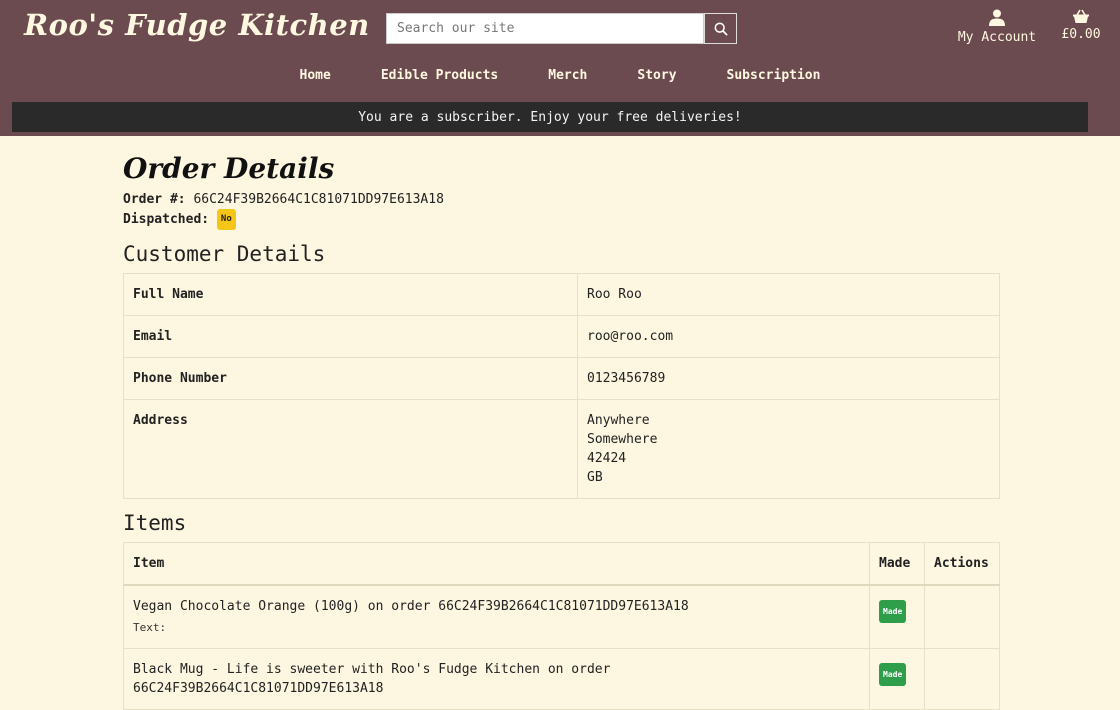 This screenshot has width=1120, height=710. What do you see at coordinates (788, 378) in the screenshot?
I see `phone-value: 0123456789` at bounding box center [788, 378].